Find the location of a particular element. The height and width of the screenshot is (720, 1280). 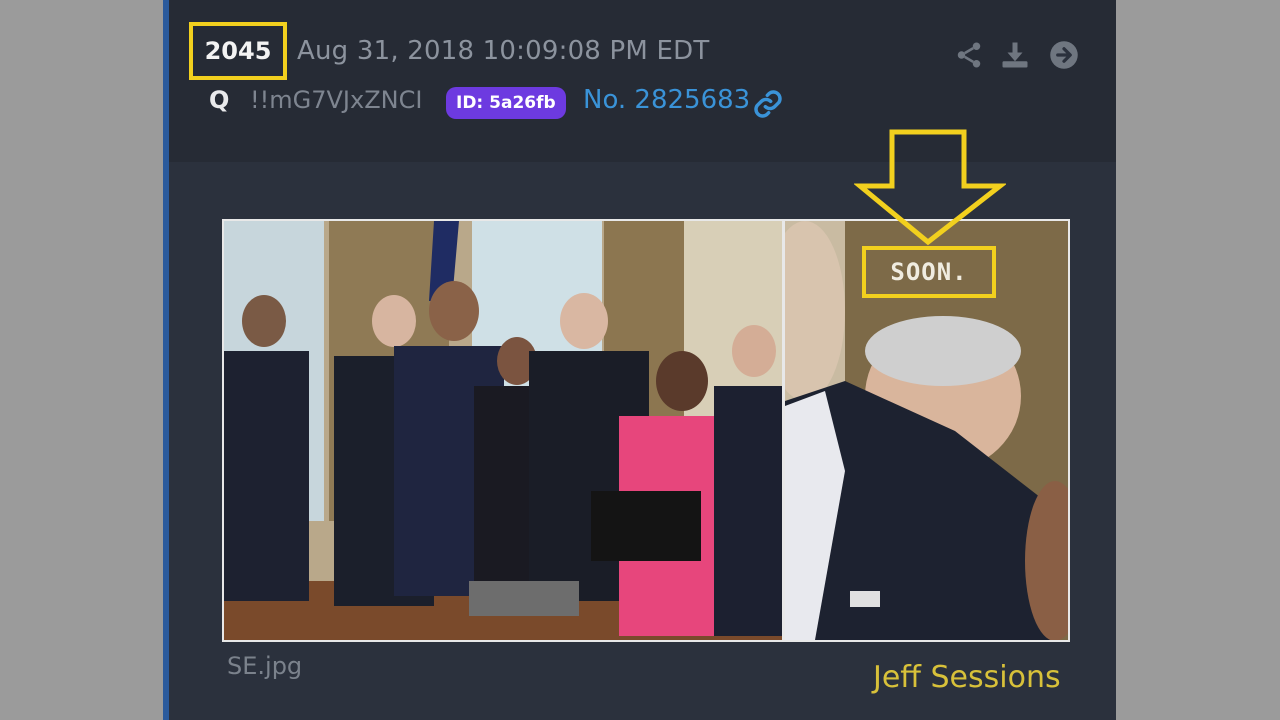

tripcode: !!mG7VJxZNCI is located at coordinates (336, 100).